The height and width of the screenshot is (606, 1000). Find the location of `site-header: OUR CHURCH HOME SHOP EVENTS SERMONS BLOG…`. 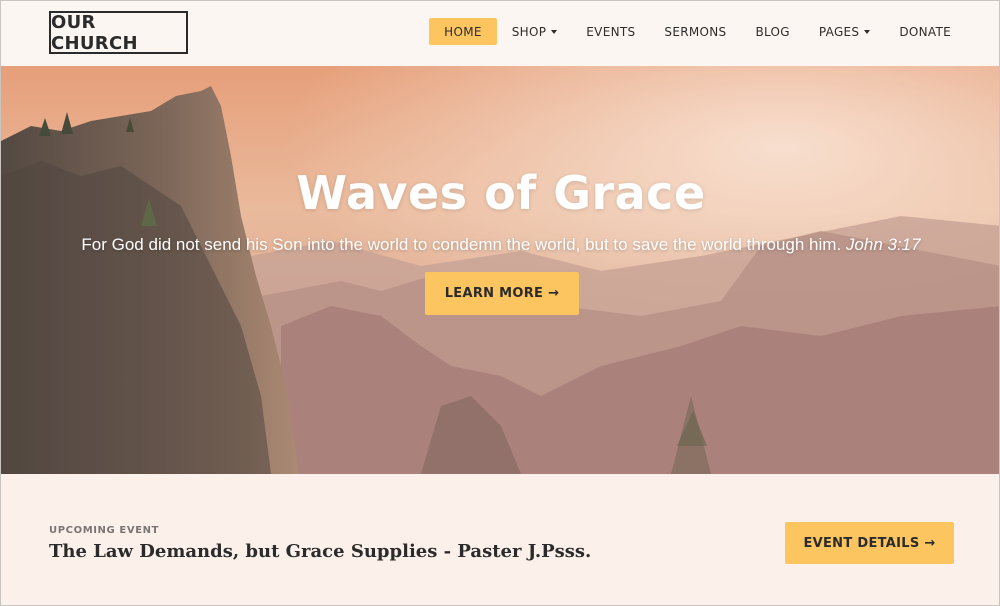

site-header: OUR CHURCH HOME SHOP EVENTS SERMONS BLOG… is located at coordinates (500, 33).